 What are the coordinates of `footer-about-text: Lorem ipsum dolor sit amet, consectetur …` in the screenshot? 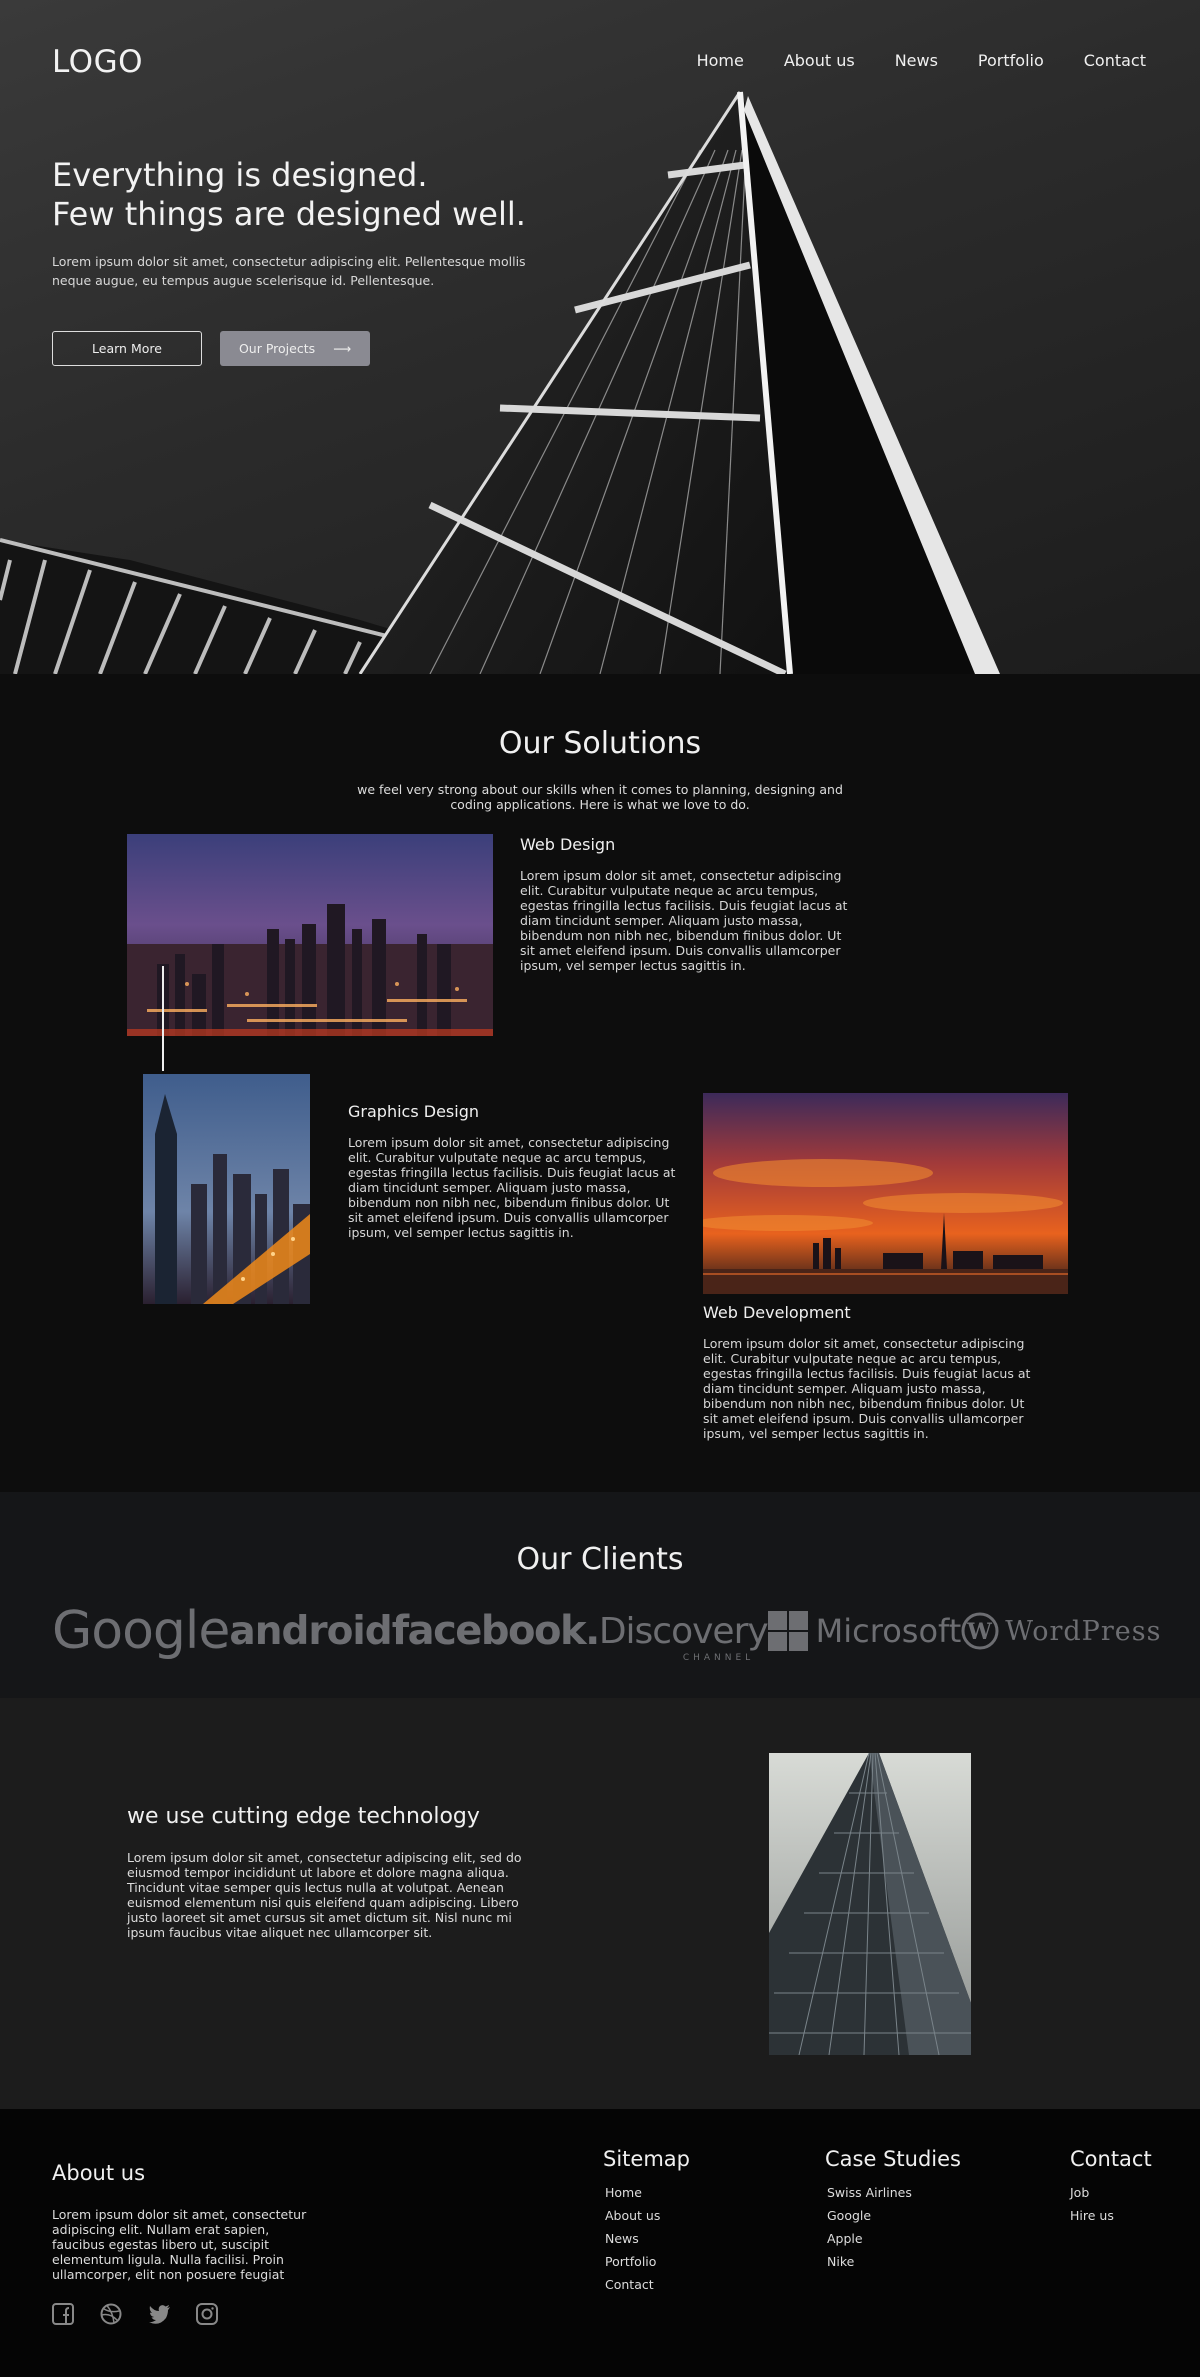 It's located at (179, 2244).